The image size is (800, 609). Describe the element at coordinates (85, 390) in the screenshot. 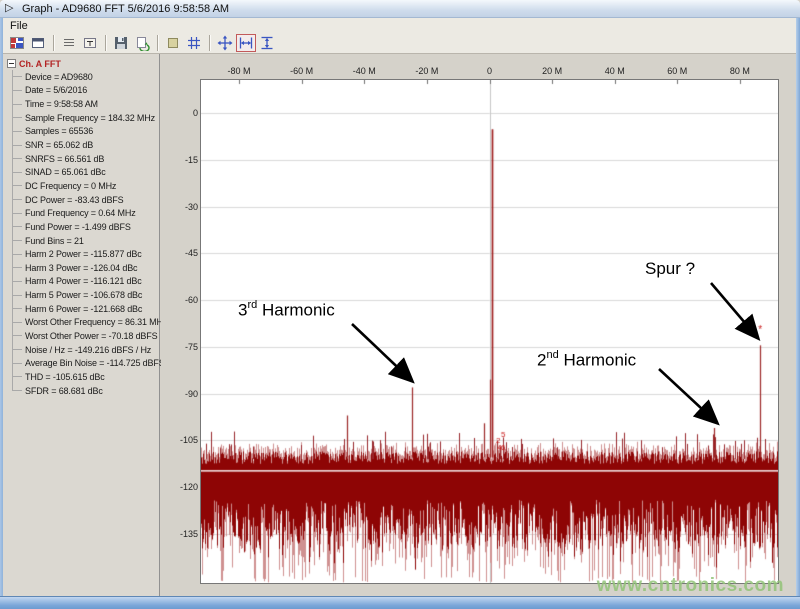

I see `tree-item: SFDR = 68.681 dBc` at that location.